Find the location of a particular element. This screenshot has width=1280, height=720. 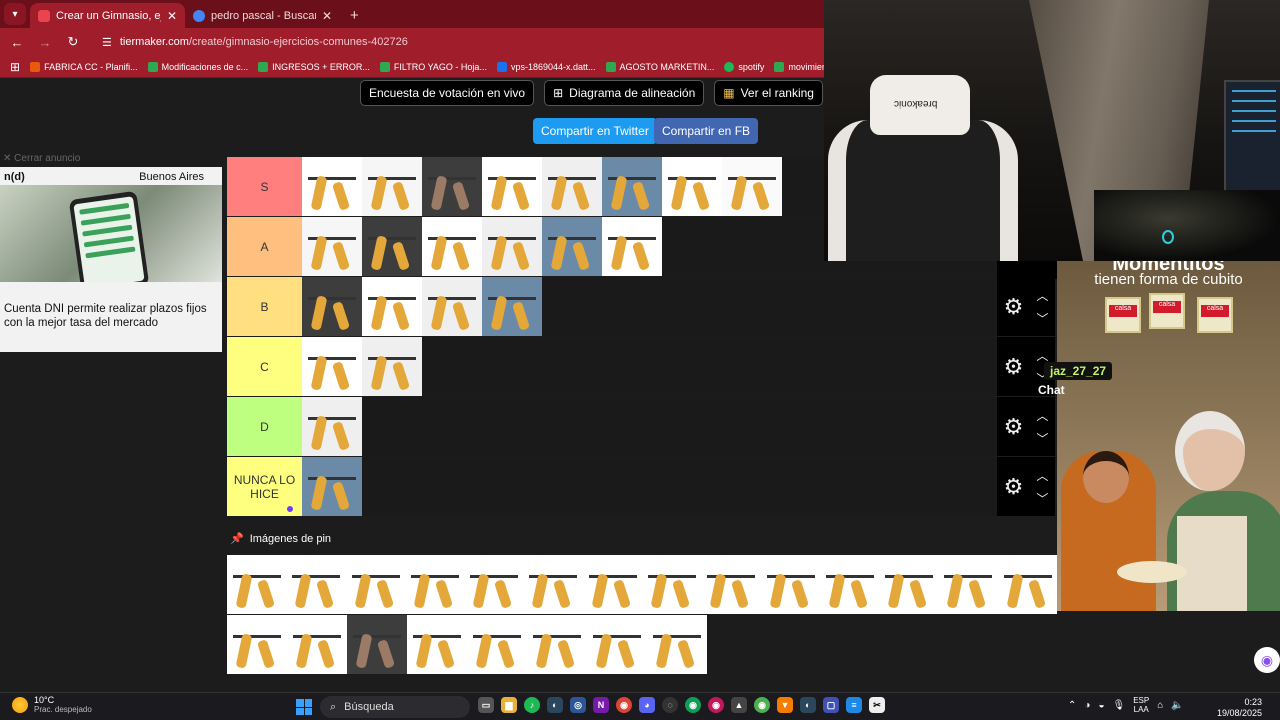

tier-label: D is located at coordinates (264, 426).